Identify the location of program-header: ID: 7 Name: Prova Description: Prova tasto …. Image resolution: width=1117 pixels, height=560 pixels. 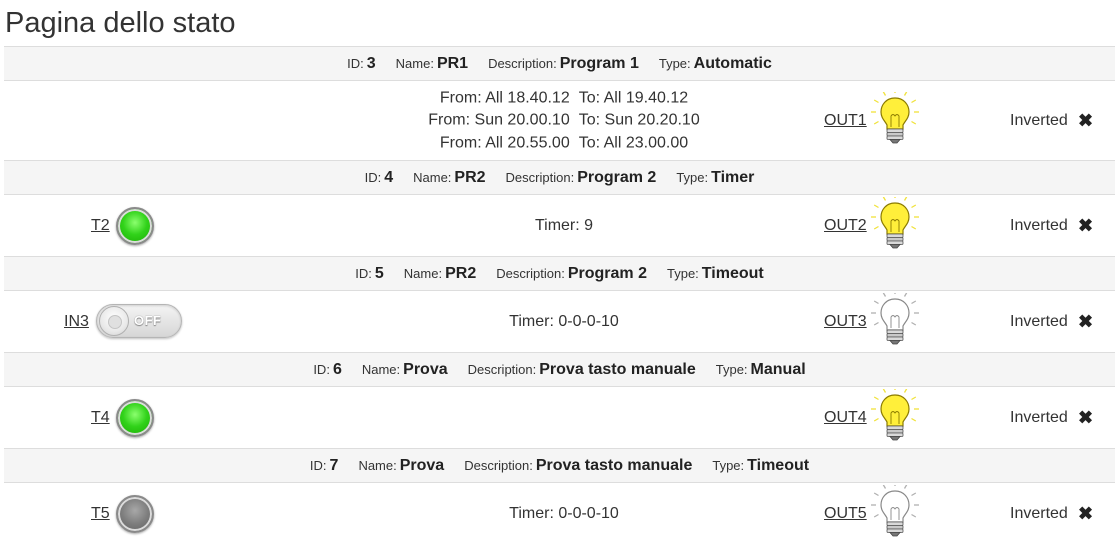
(559, 465).